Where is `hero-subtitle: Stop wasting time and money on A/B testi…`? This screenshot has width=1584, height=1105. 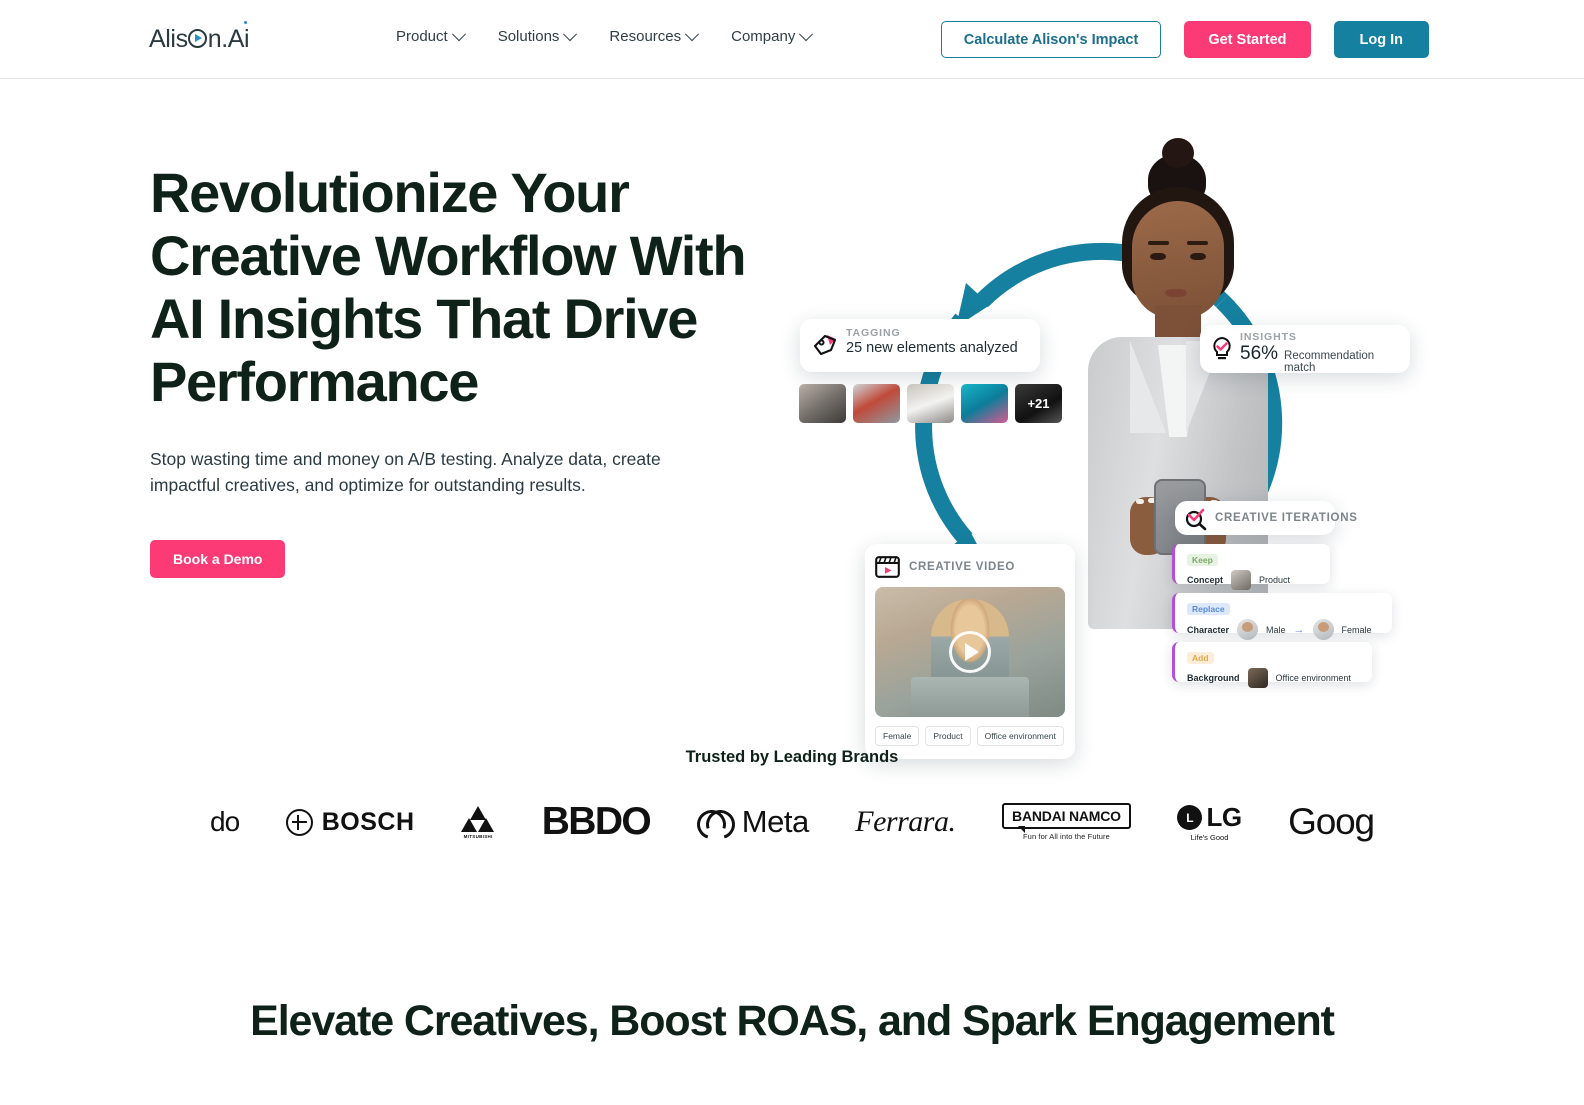
hero-subtitle: Stop wasting time and money on A/B testi… is located at coordinates (405, 472).